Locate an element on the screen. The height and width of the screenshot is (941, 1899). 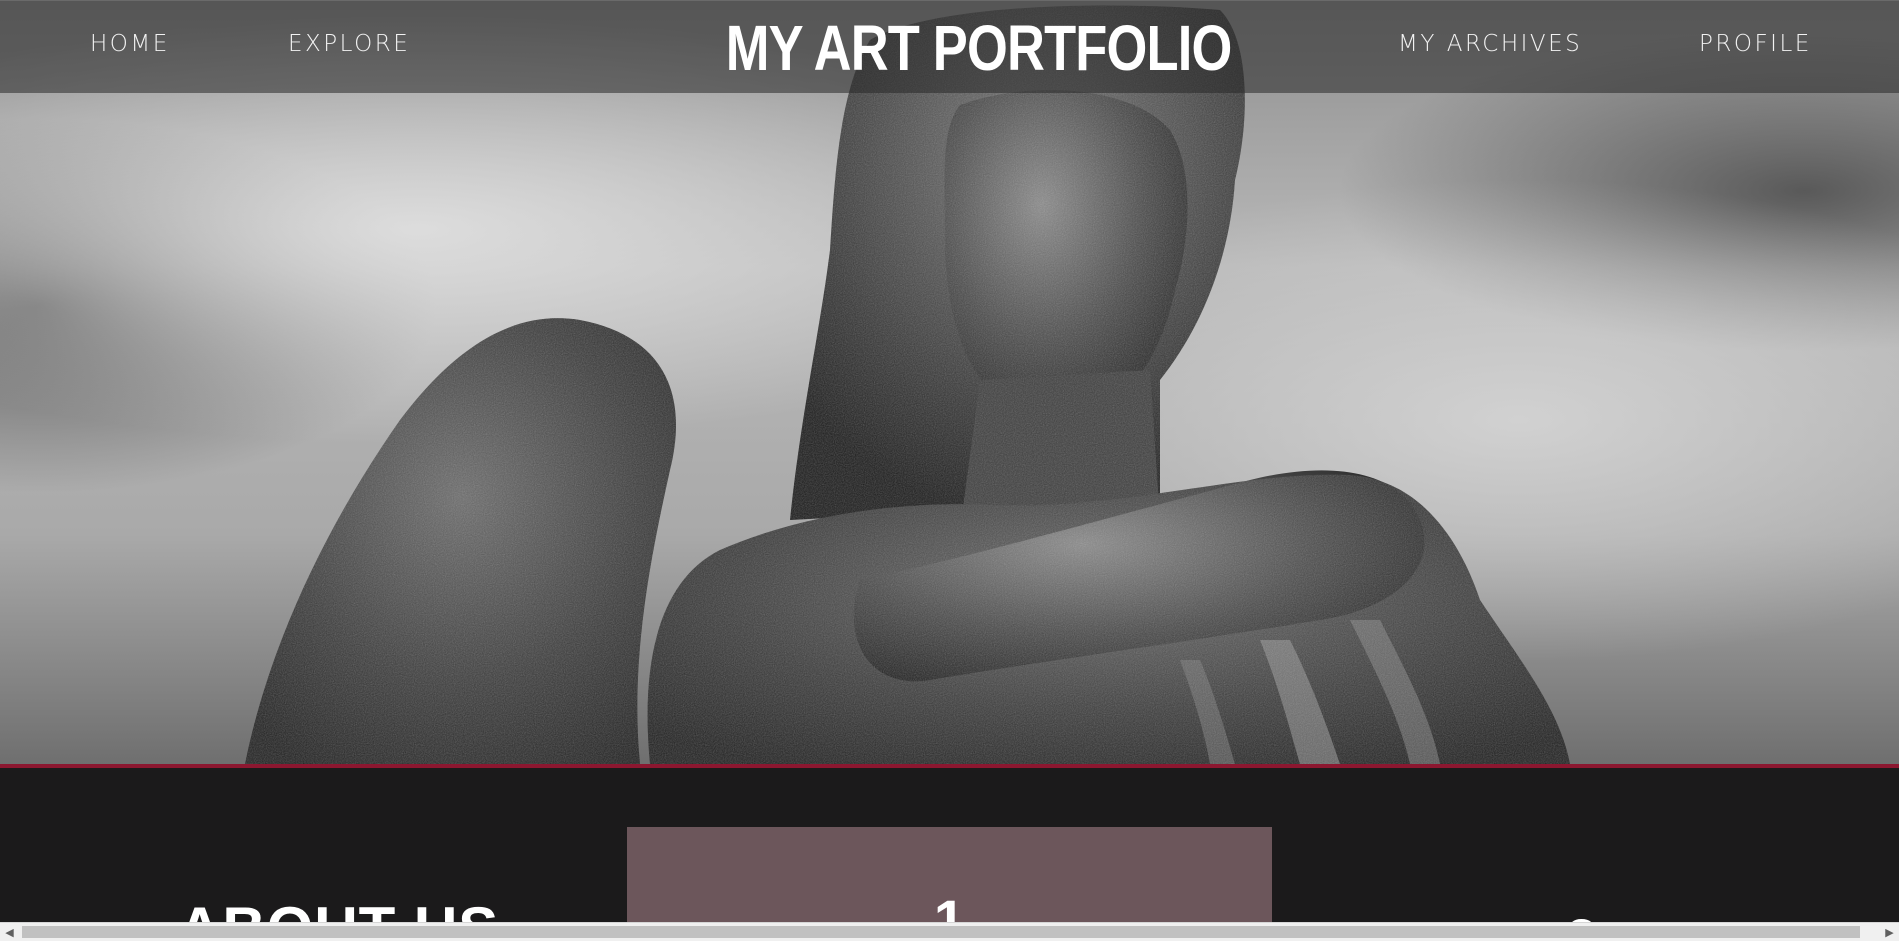
site-title: MY ART PORTFOLIO is located at coordinates (979, 48).